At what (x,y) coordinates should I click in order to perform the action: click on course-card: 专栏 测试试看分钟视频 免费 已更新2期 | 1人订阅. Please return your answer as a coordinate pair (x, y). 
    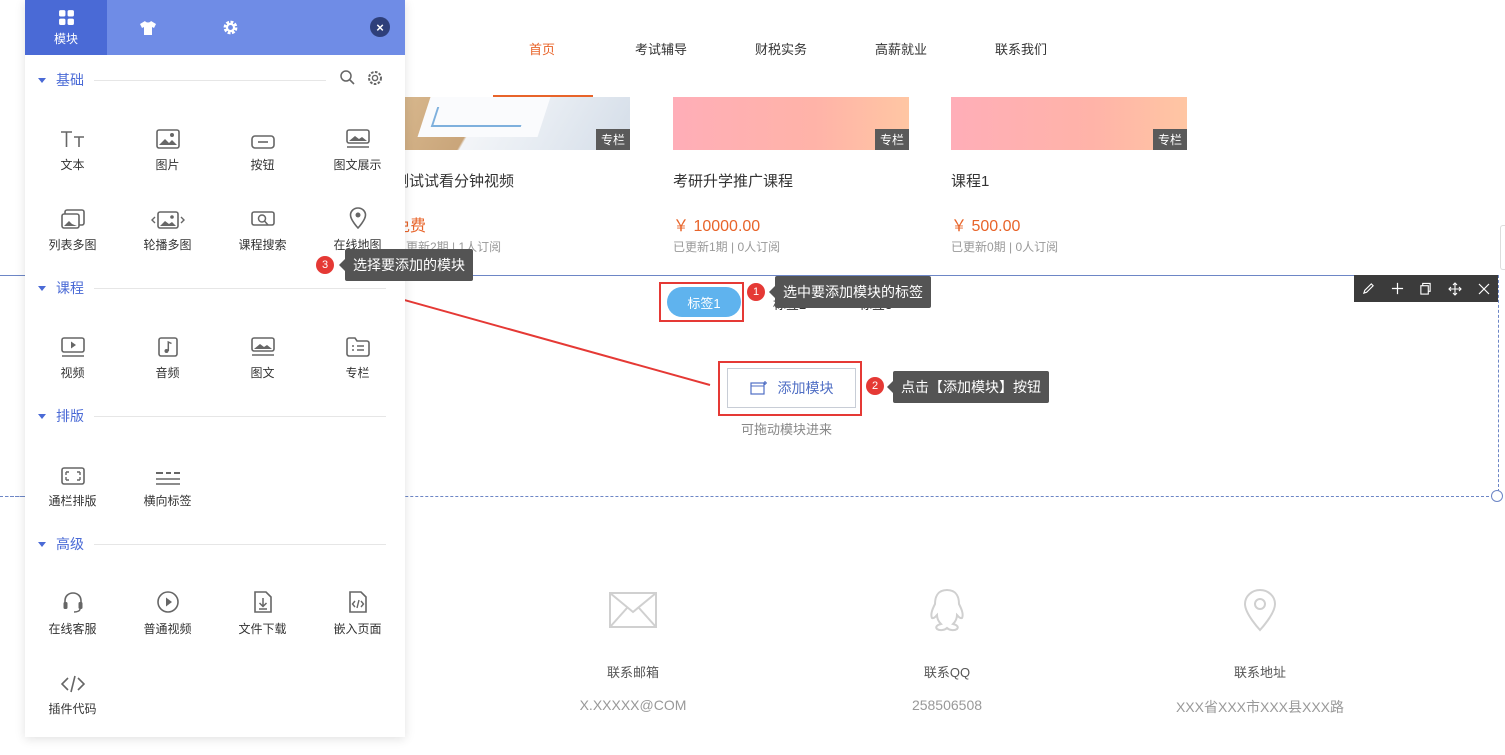
    Looking at the image, I should click on (512, 175).